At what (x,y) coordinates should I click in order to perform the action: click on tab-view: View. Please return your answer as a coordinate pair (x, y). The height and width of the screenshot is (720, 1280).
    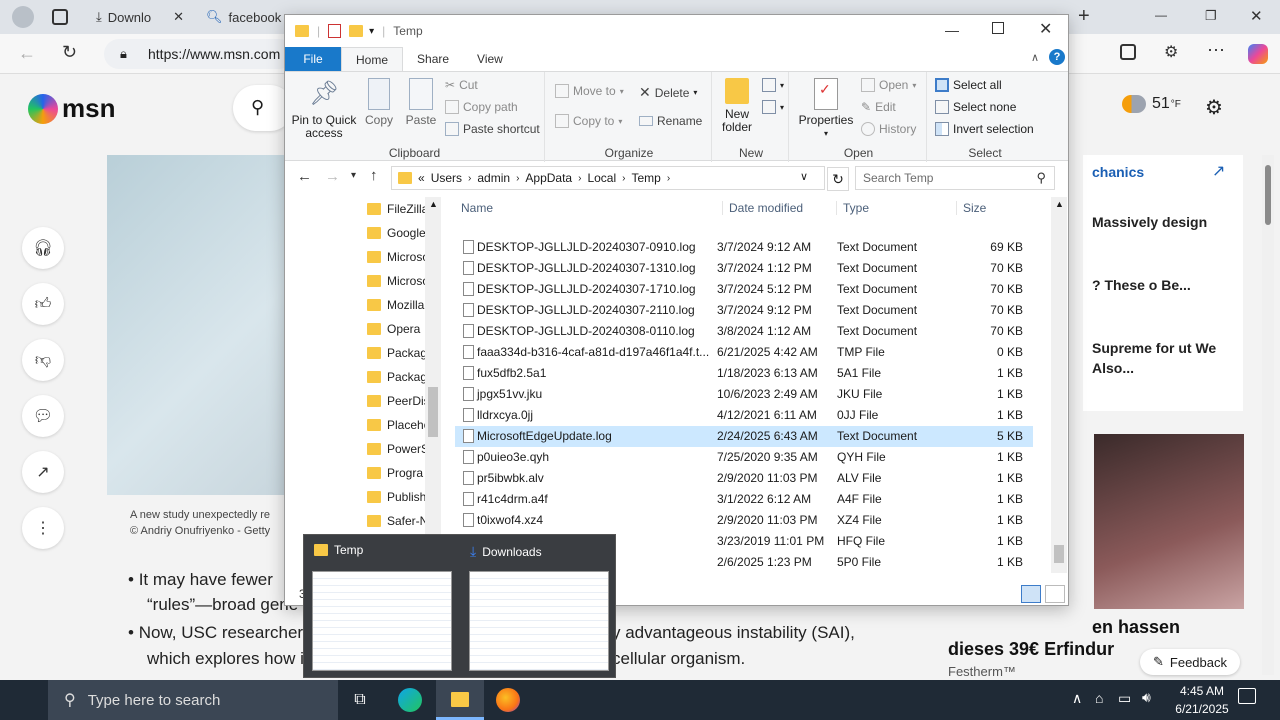
    Looking at the image, I should click on (490, 59).